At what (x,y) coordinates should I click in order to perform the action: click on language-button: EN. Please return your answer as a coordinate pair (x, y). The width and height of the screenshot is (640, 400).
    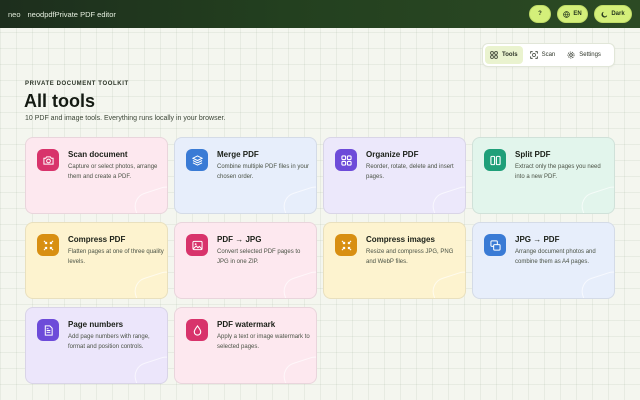
    Looking at the image, I should click on (572, 14).